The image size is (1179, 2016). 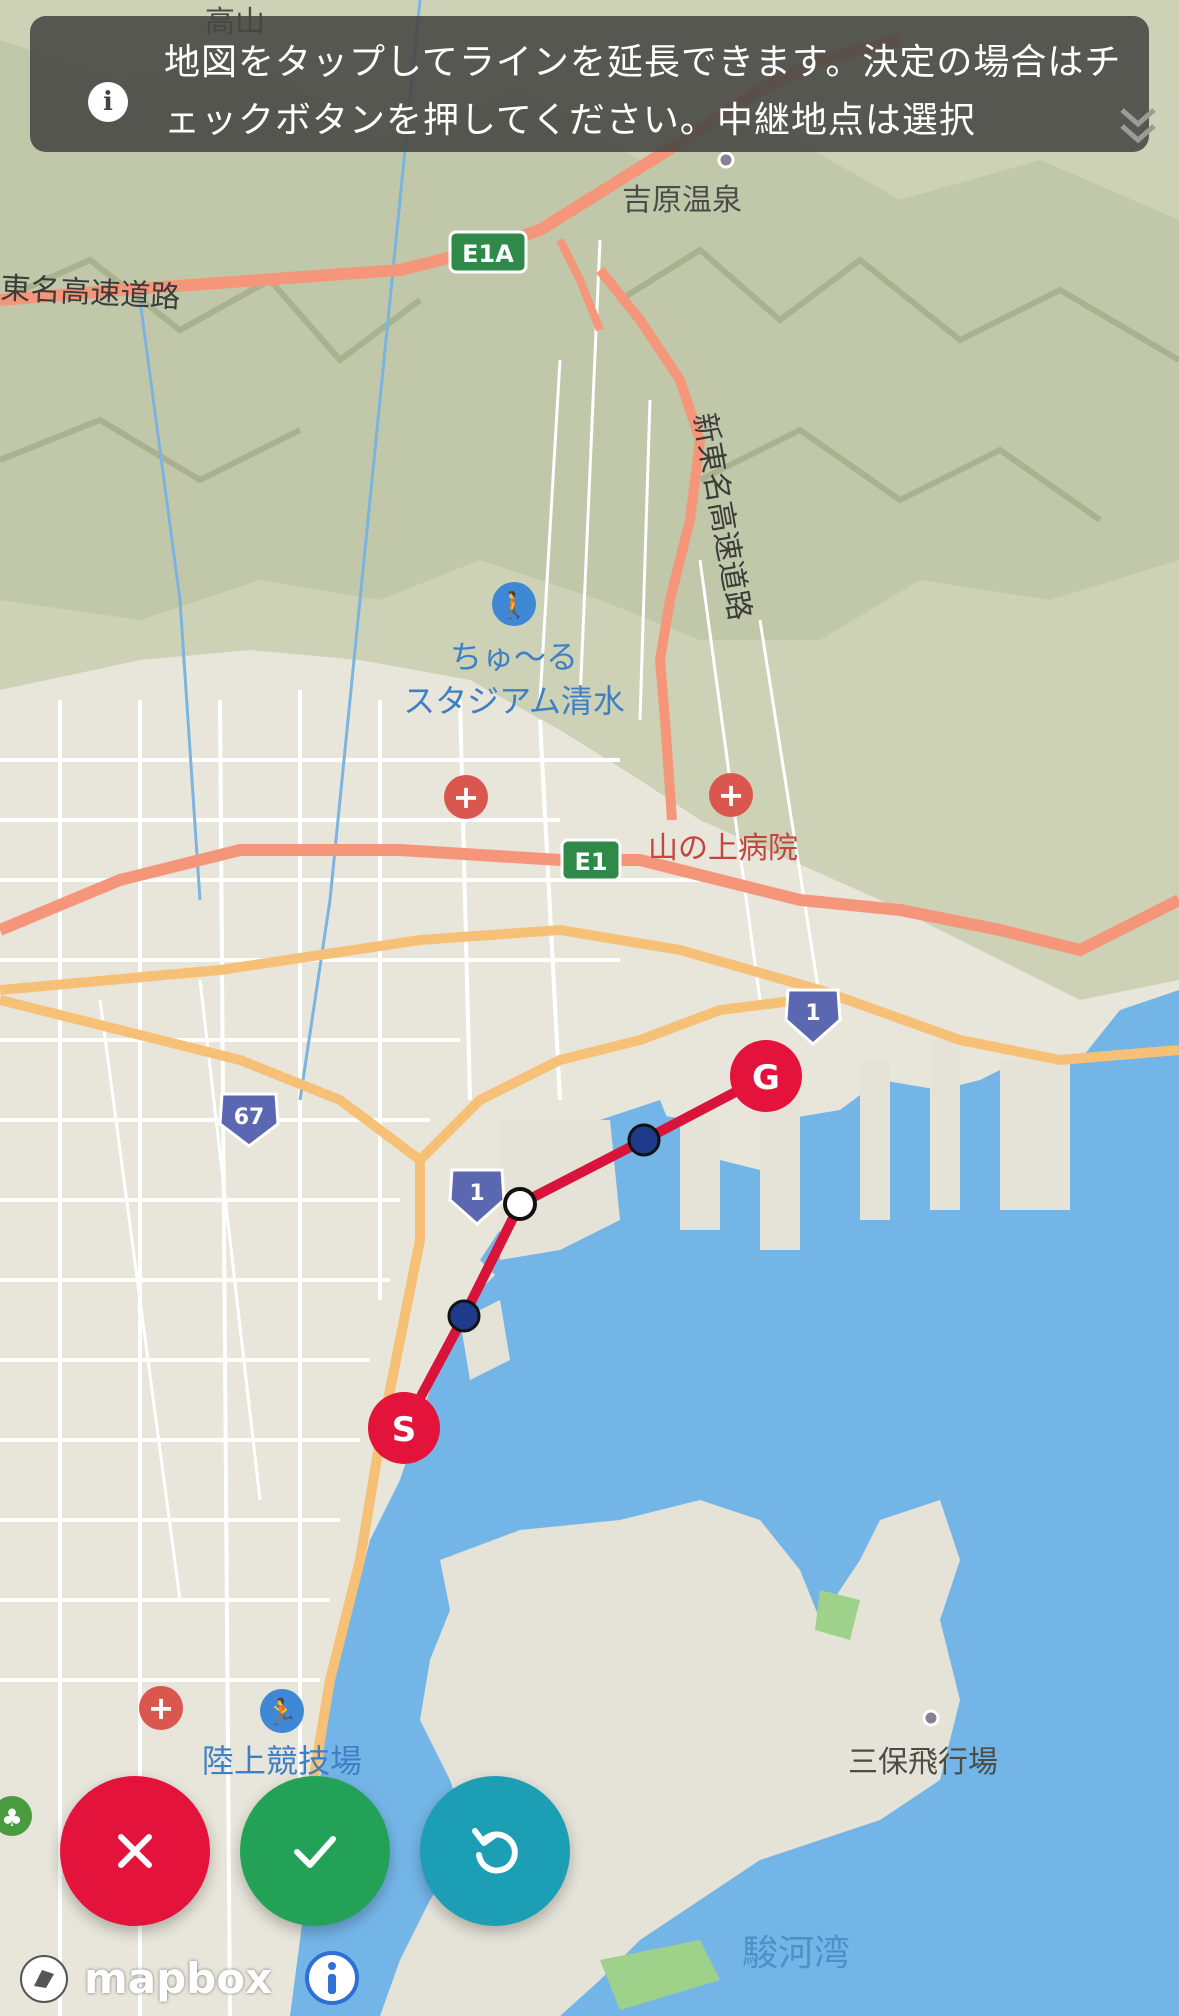 I want to click on close-icon, so click(x=135, y=1851).